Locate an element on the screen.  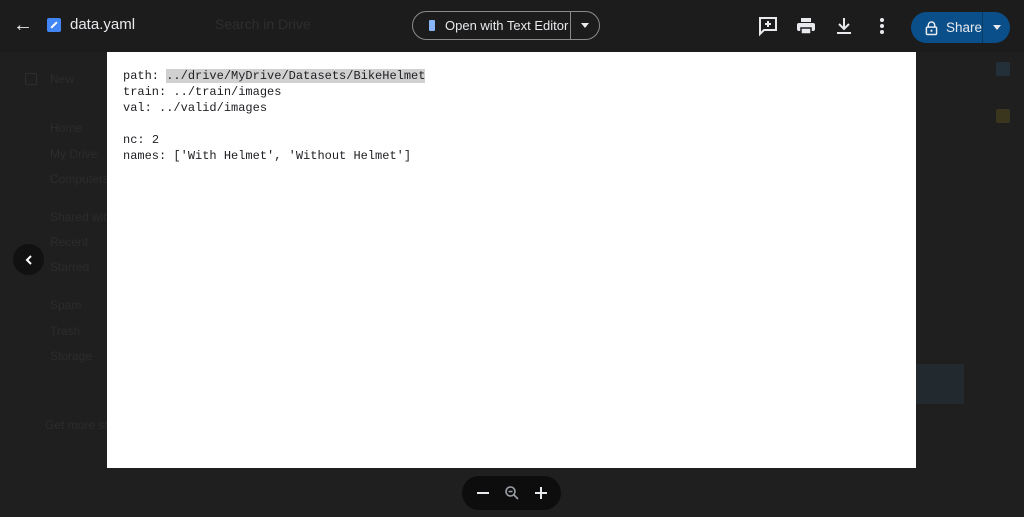
open-with-dropdown-button is located at coordinates (585, 25).